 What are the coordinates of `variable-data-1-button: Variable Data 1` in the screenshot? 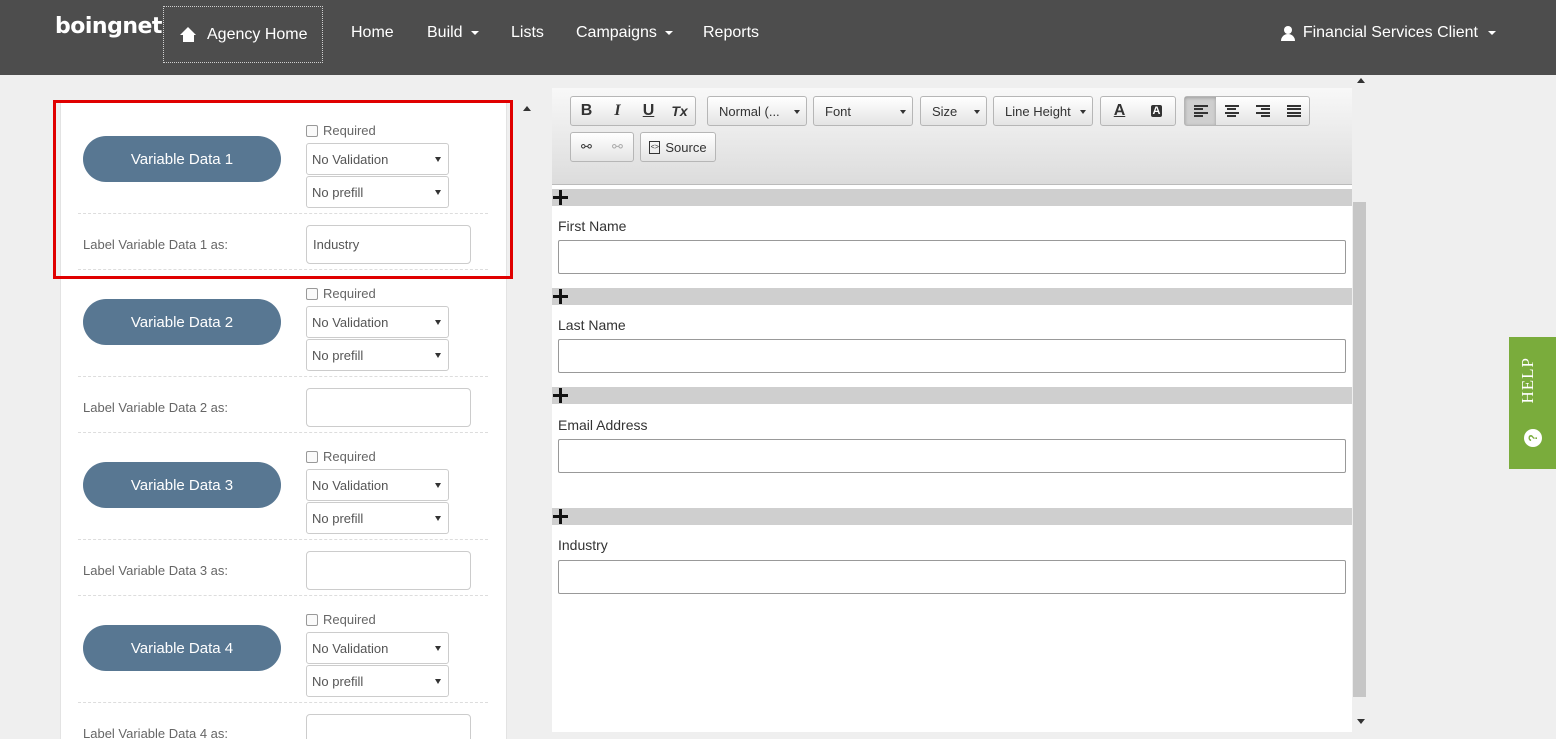 It's located at (182, 159).